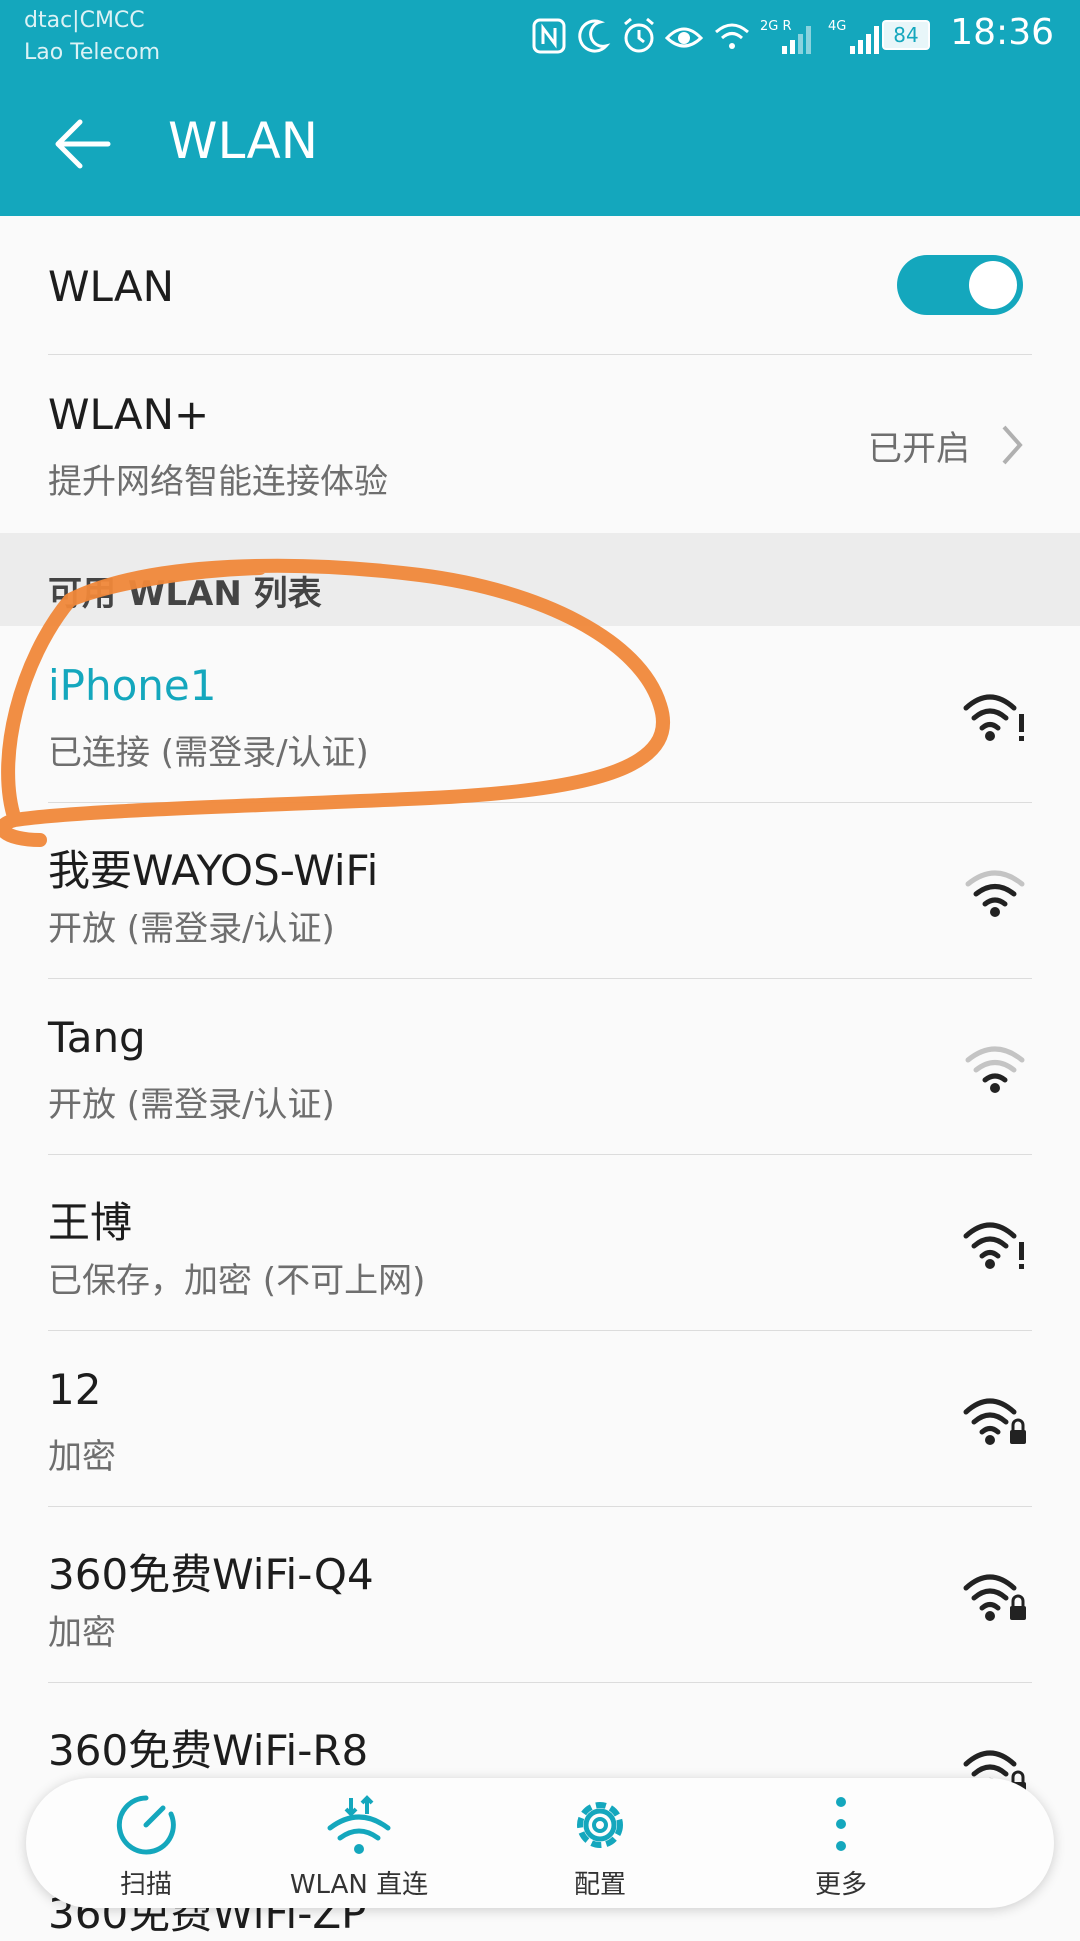 The width and height of the screenshot is (1080, 1941). I want to click on network-row: 我要WAYOS-WiFi 开放 (需登录/认证), so click(540, 890).